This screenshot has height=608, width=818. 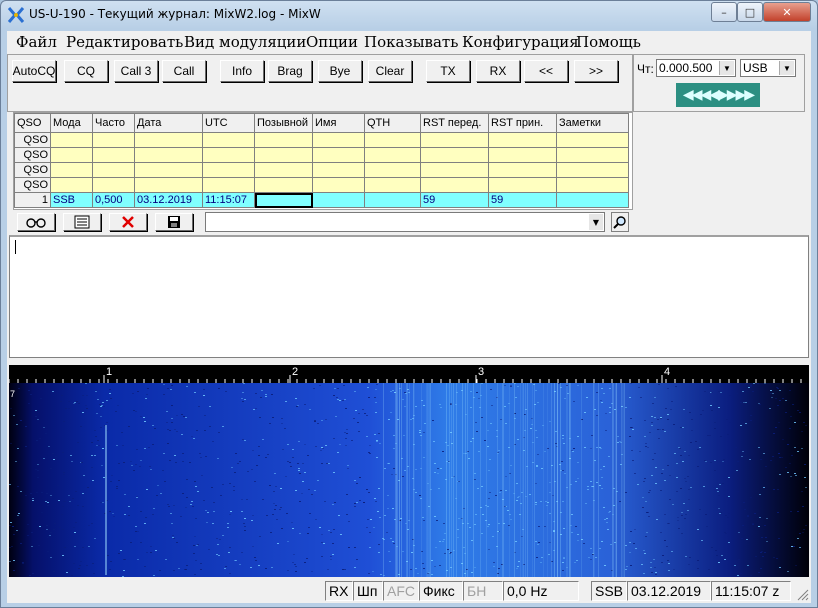 I want to click on delete-button, so click(x=128, y=222).